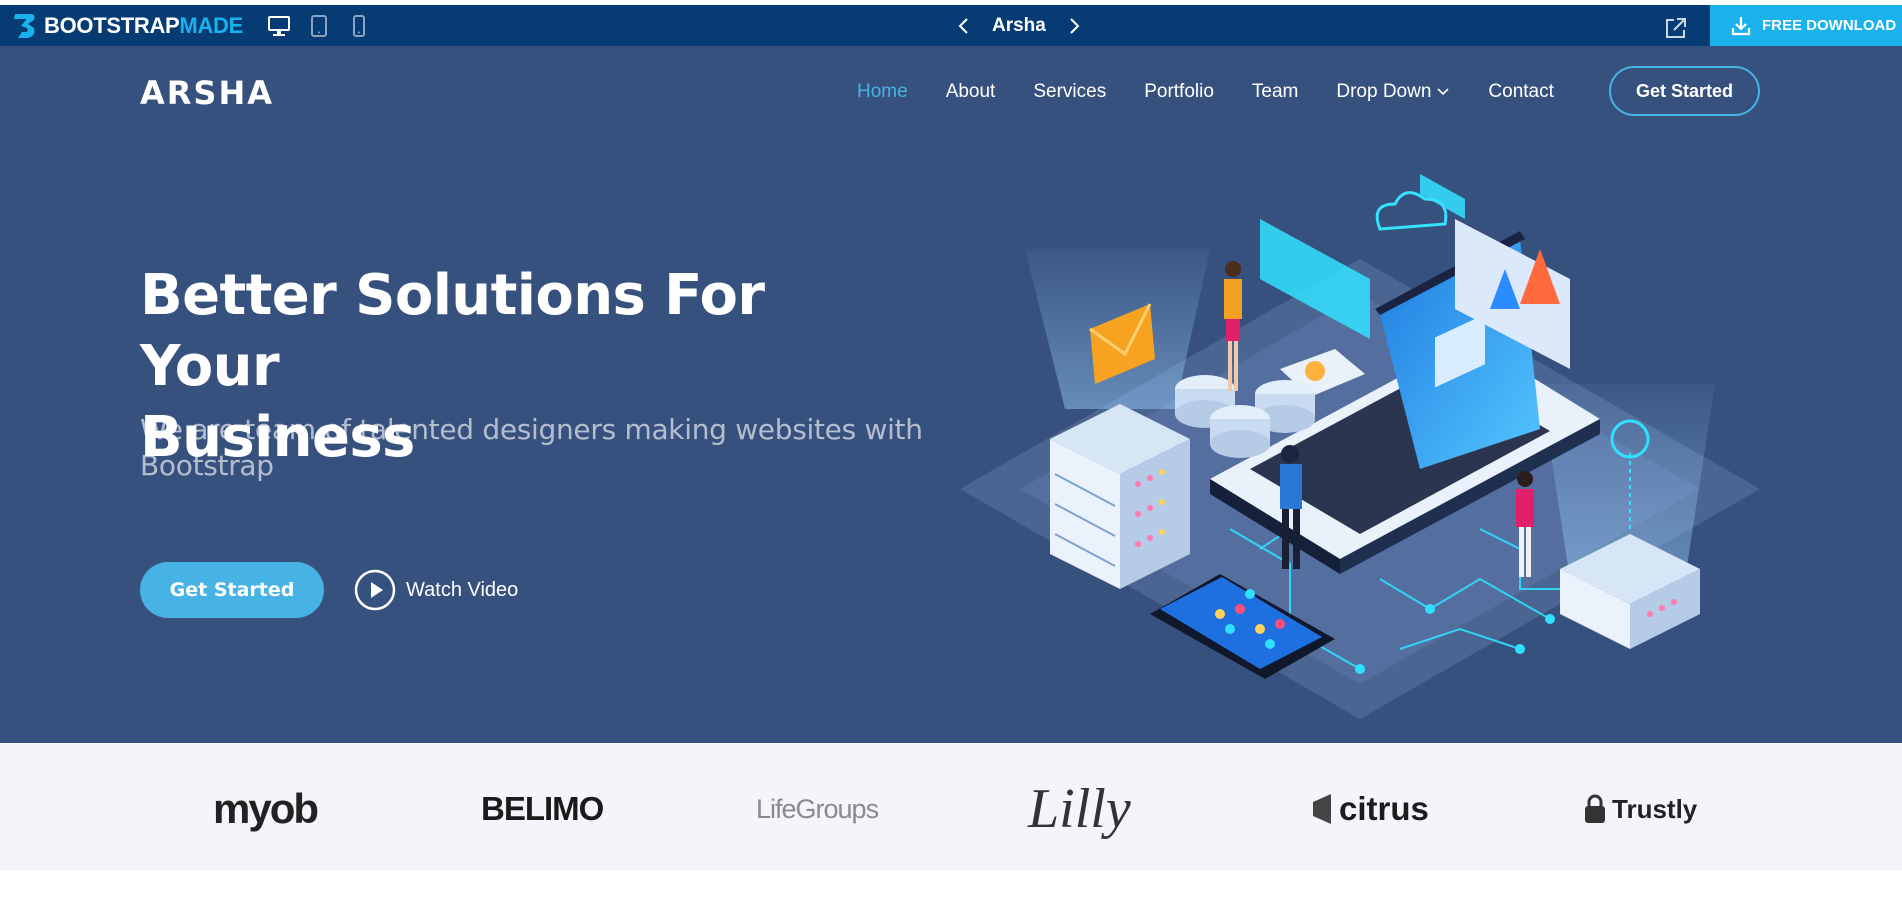 Image resolution: width=1902 pixels, height=916 pixels. I want to click on tablet-icon, so click(319, 26).